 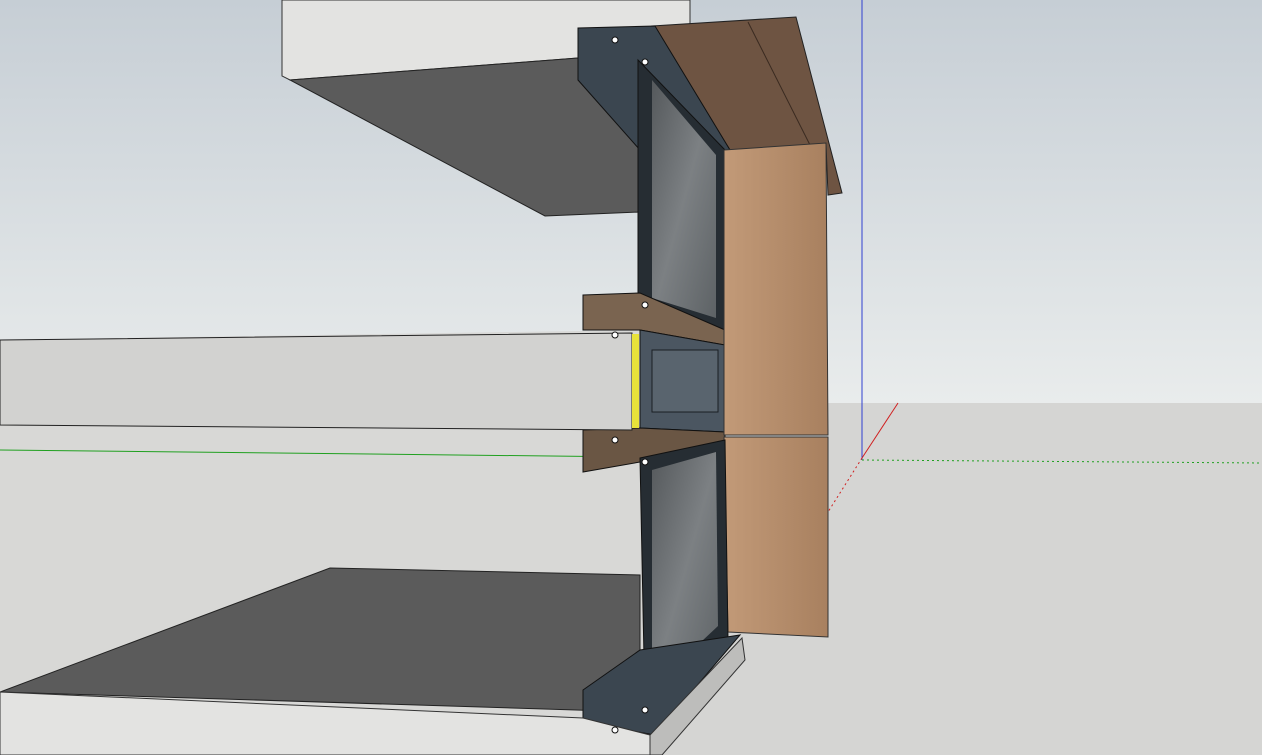 I want to click on insulation-strip, so click(x=635, y=381).